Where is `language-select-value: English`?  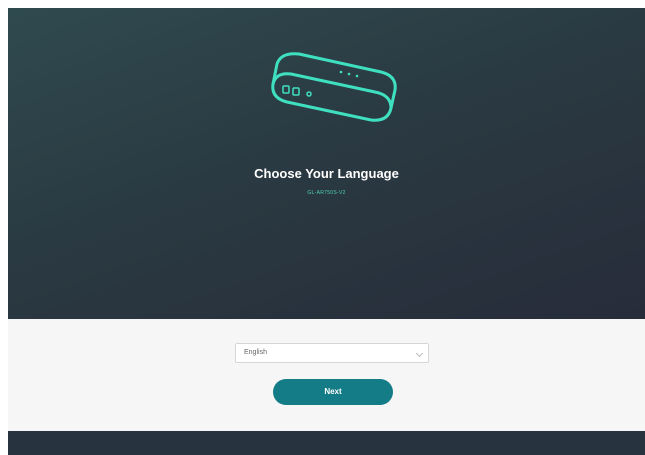
language-select-value: English is located at coordinates (255, 352).